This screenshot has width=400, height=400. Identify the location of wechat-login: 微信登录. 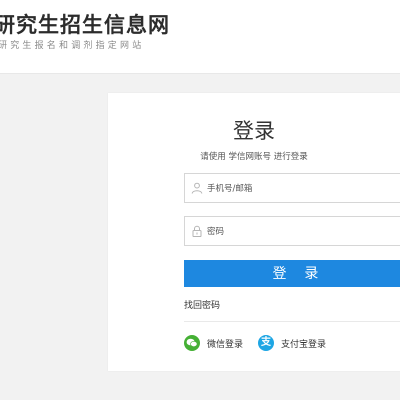
(213, 343).